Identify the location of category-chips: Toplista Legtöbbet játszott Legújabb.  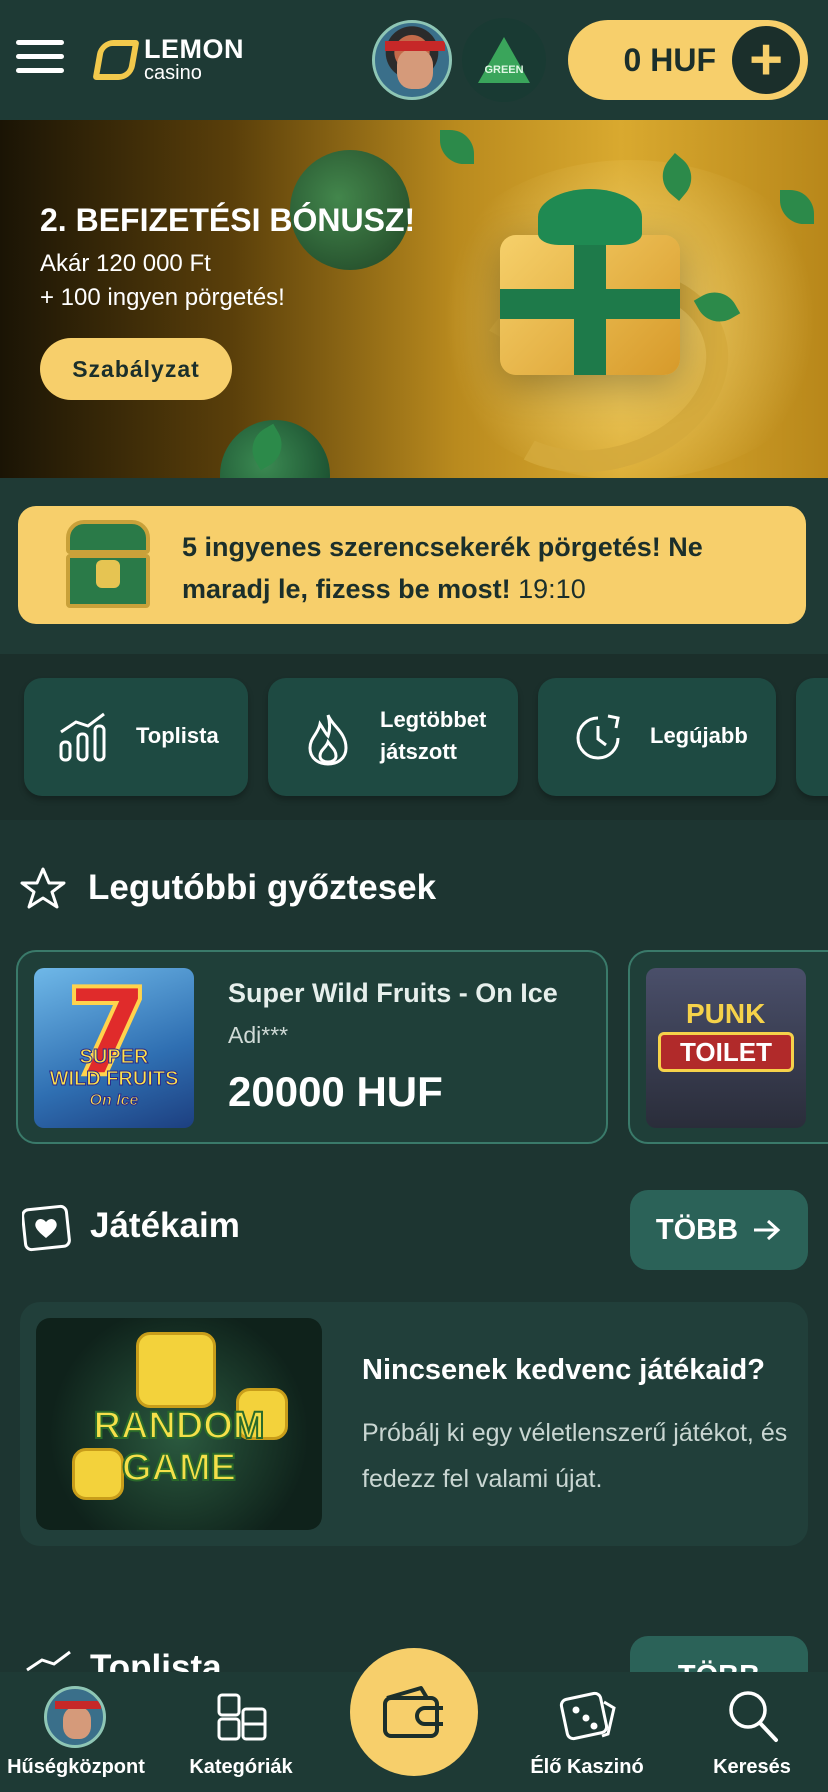
(414, 737).